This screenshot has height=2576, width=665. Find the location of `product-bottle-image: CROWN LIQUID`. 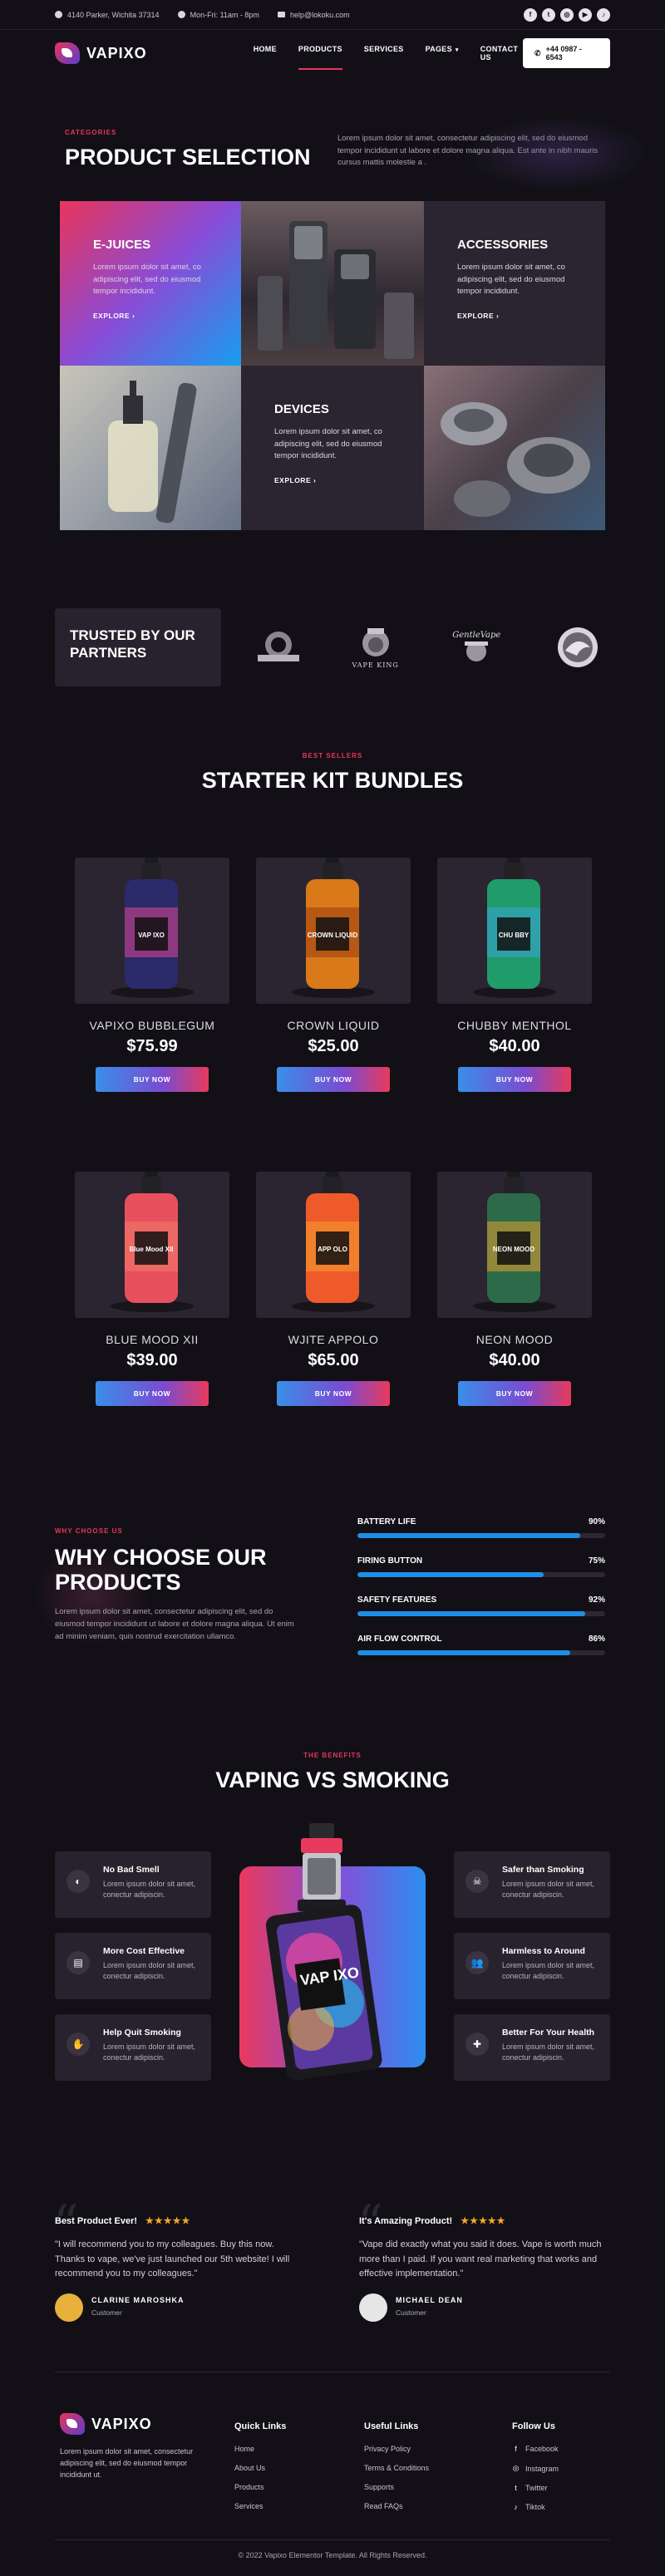

product-bottle-image: CROWN LIQUID is located at coordinates (333, 928).